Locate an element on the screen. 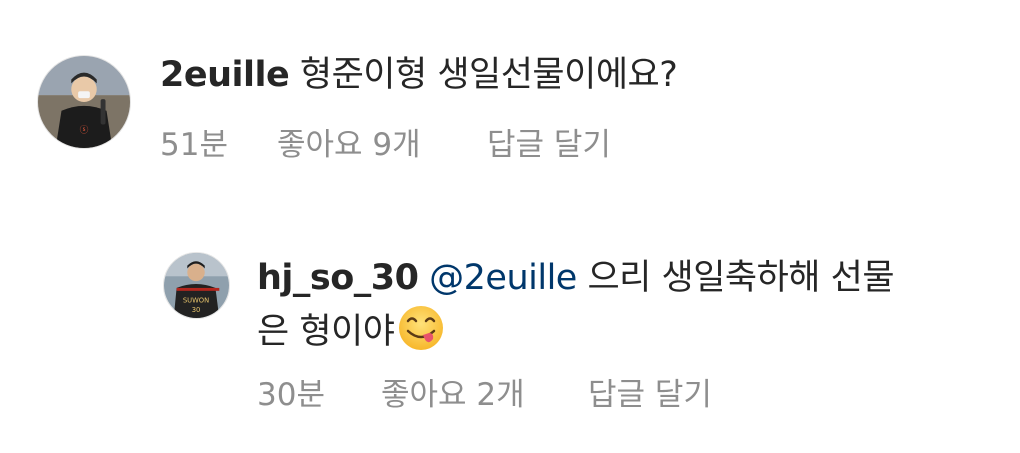 The height and width of the screenshot is (453, 1020). yum-face-emoji-icon is located at coordinates (421, 328).